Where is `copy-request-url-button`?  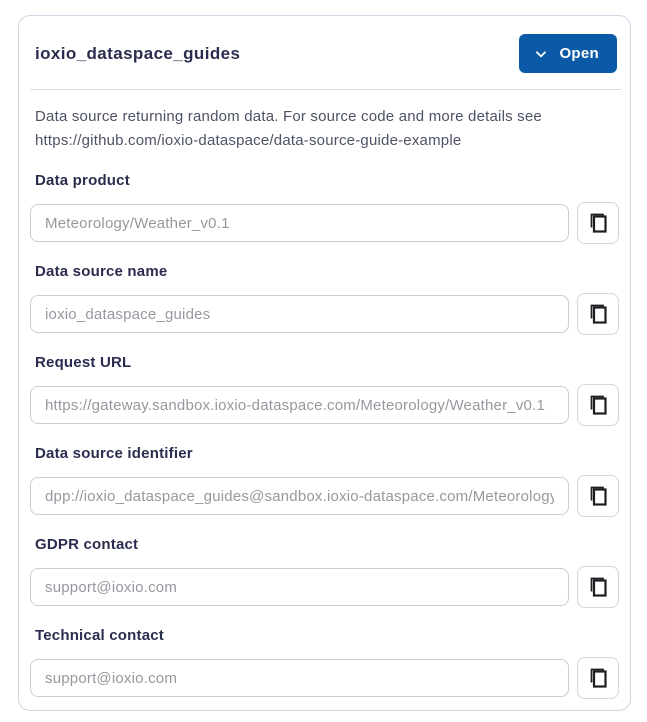
copy-request-url-button is located at coordinates (598, 405).